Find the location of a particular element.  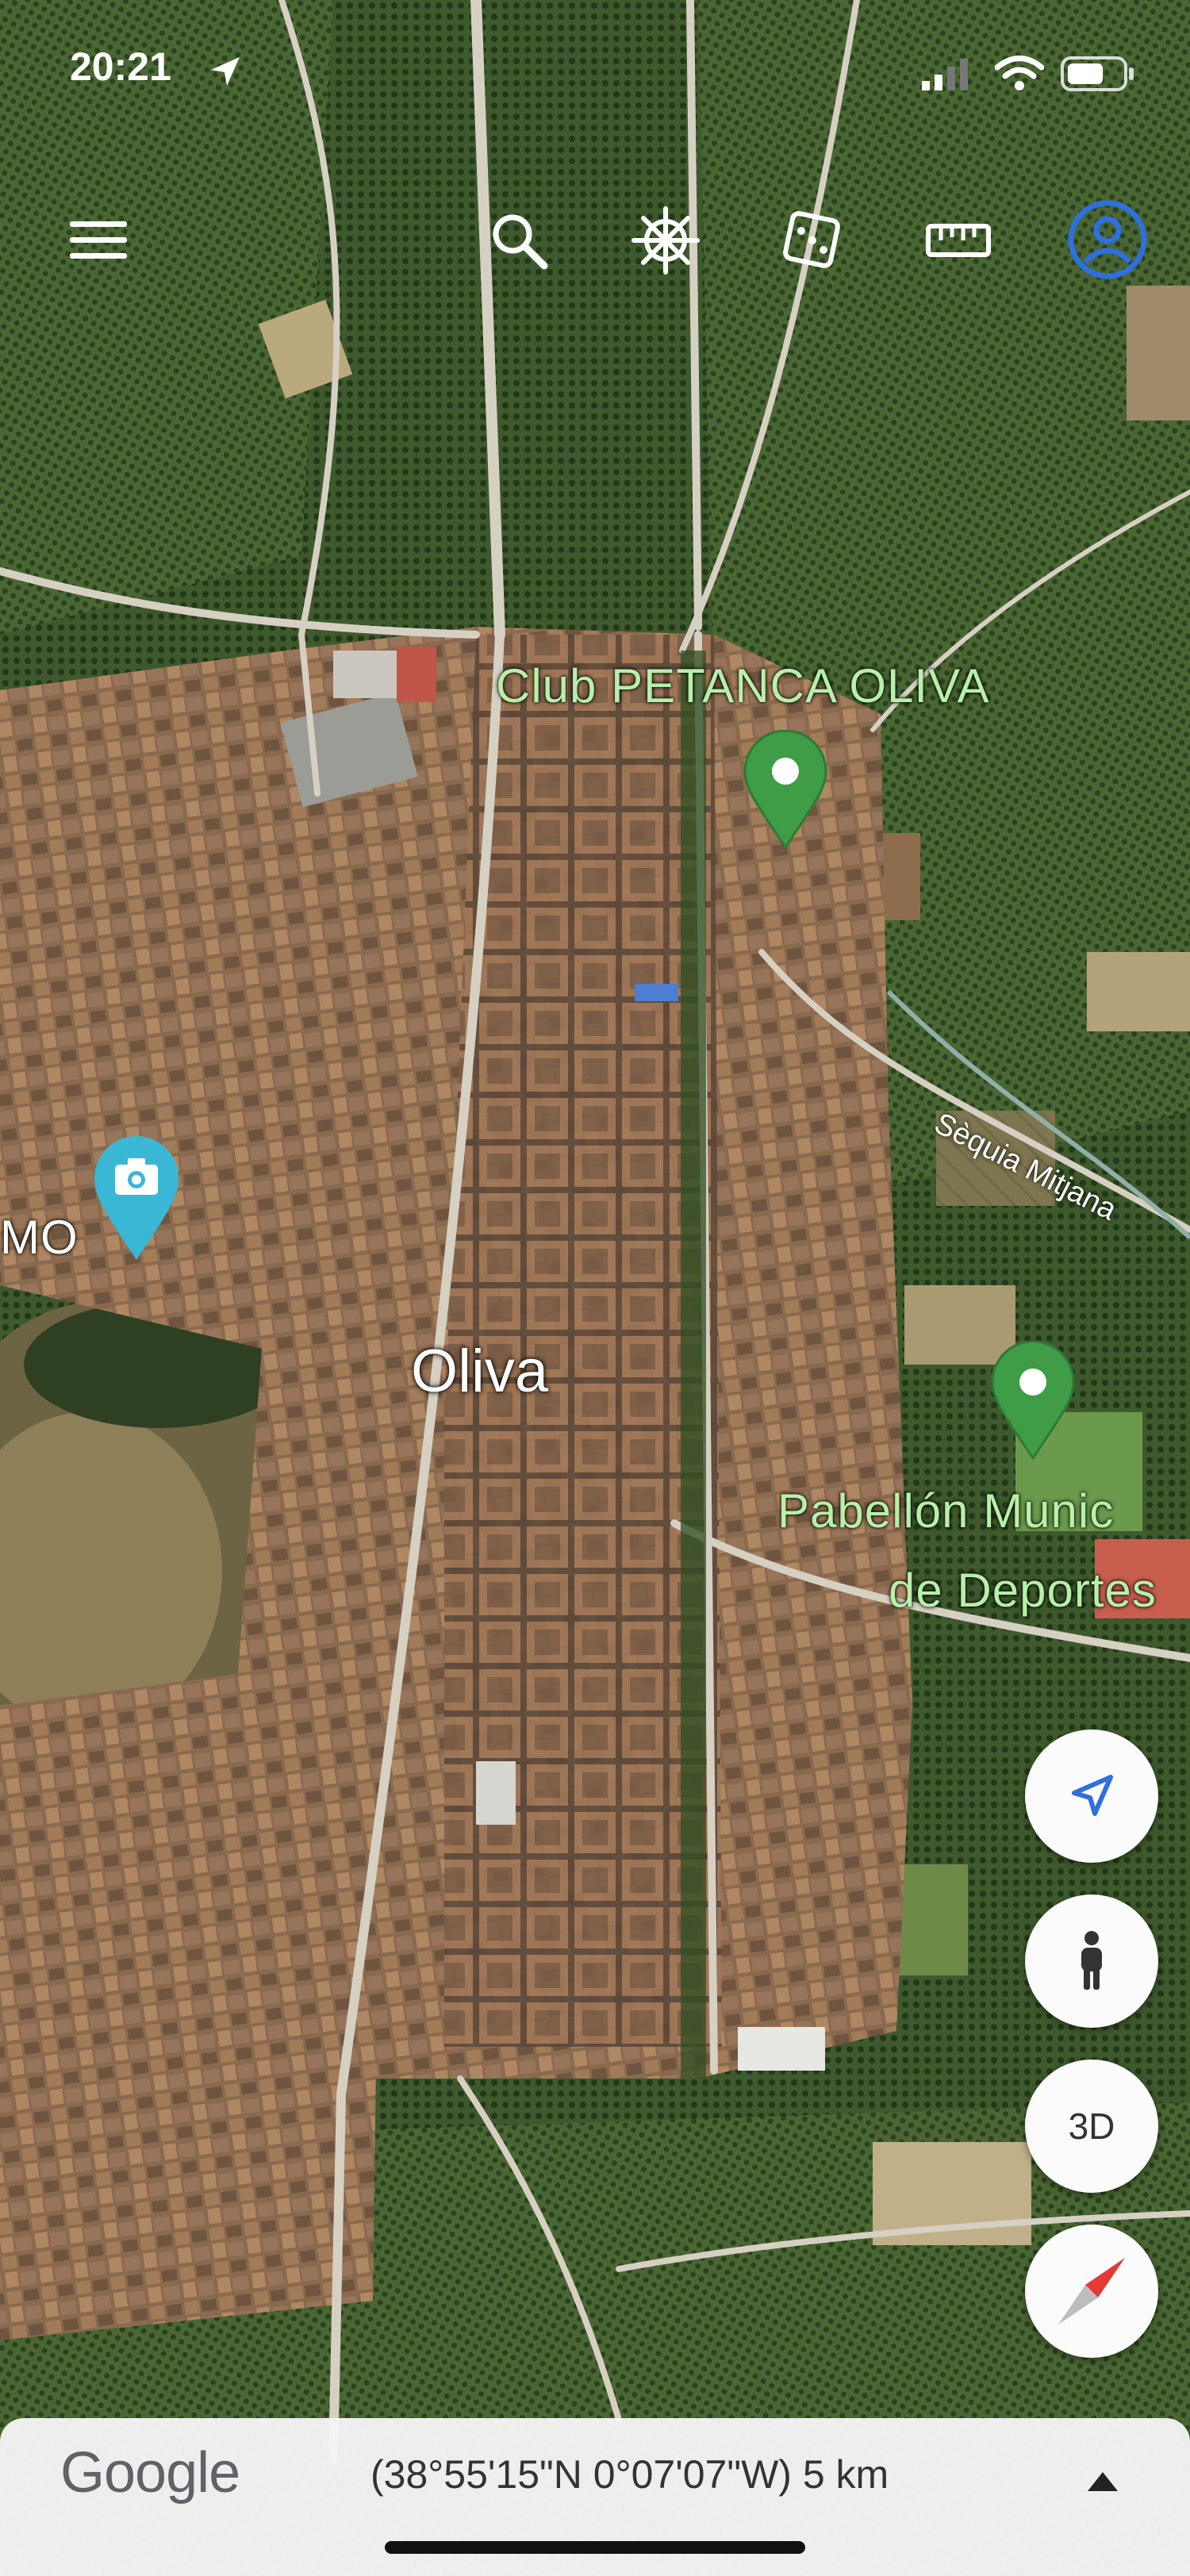

street-view-button is located at coordinates (1091, 1961).